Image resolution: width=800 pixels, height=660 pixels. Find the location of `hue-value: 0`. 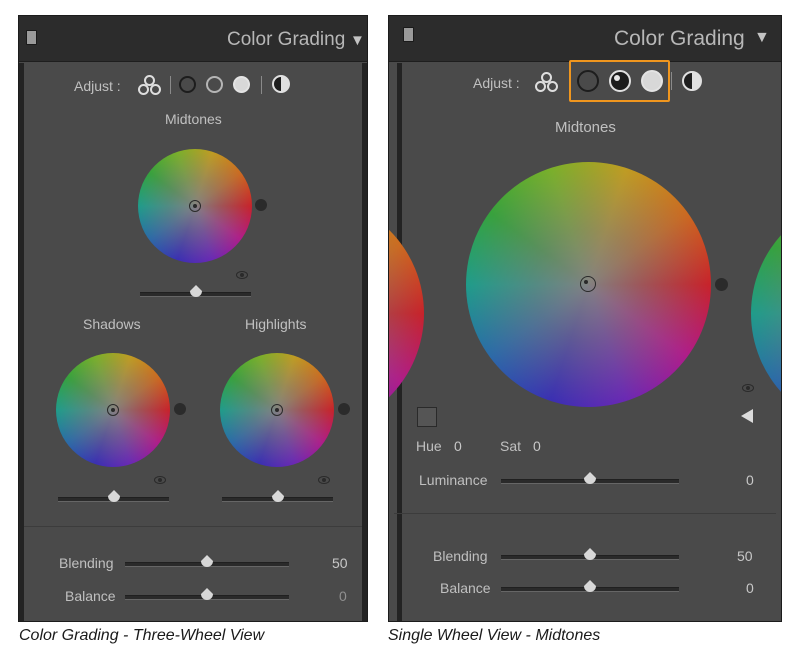

hue-value: 0 is located at coordinates (458, 446).